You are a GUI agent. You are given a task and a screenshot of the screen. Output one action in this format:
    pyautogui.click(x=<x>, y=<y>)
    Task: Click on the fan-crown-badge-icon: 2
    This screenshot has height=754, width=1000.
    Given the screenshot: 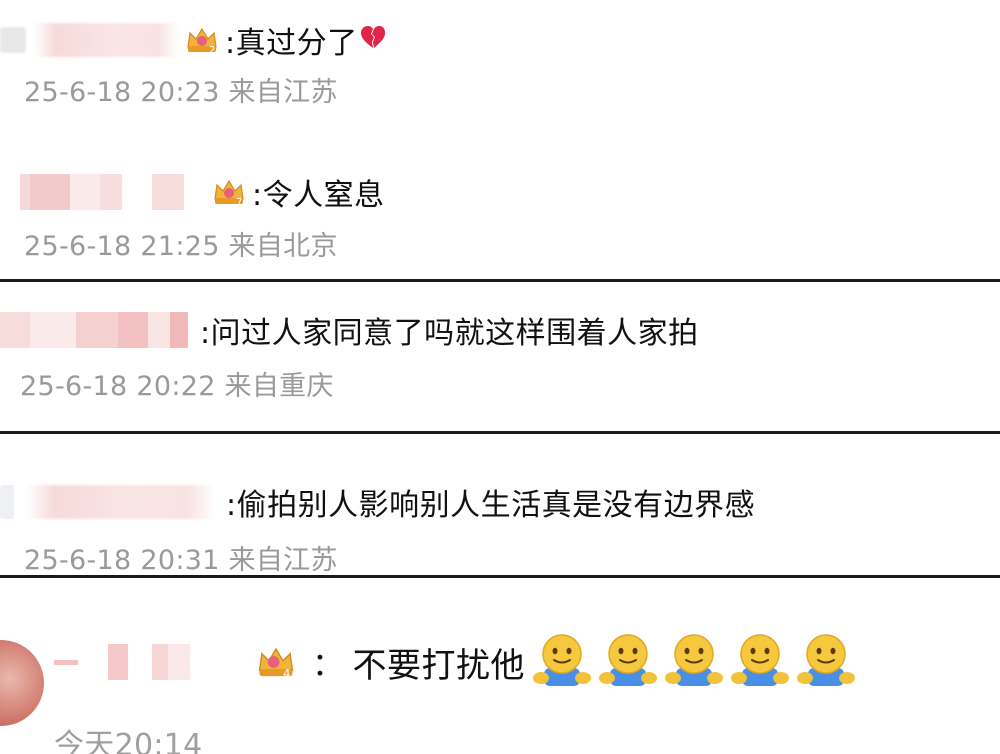 What is the action you would take?
    pyautogui.click(x=202, y=40)
    